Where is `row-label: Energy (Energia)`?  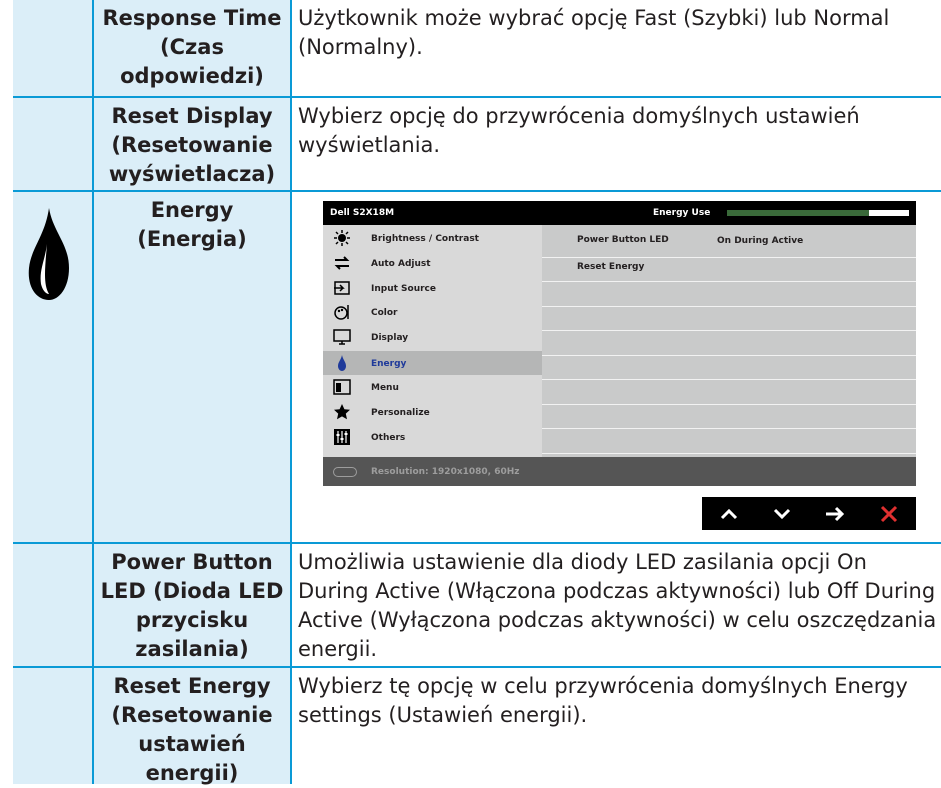 row-label: Energy (Energia) is located at coordinates (192, 367).